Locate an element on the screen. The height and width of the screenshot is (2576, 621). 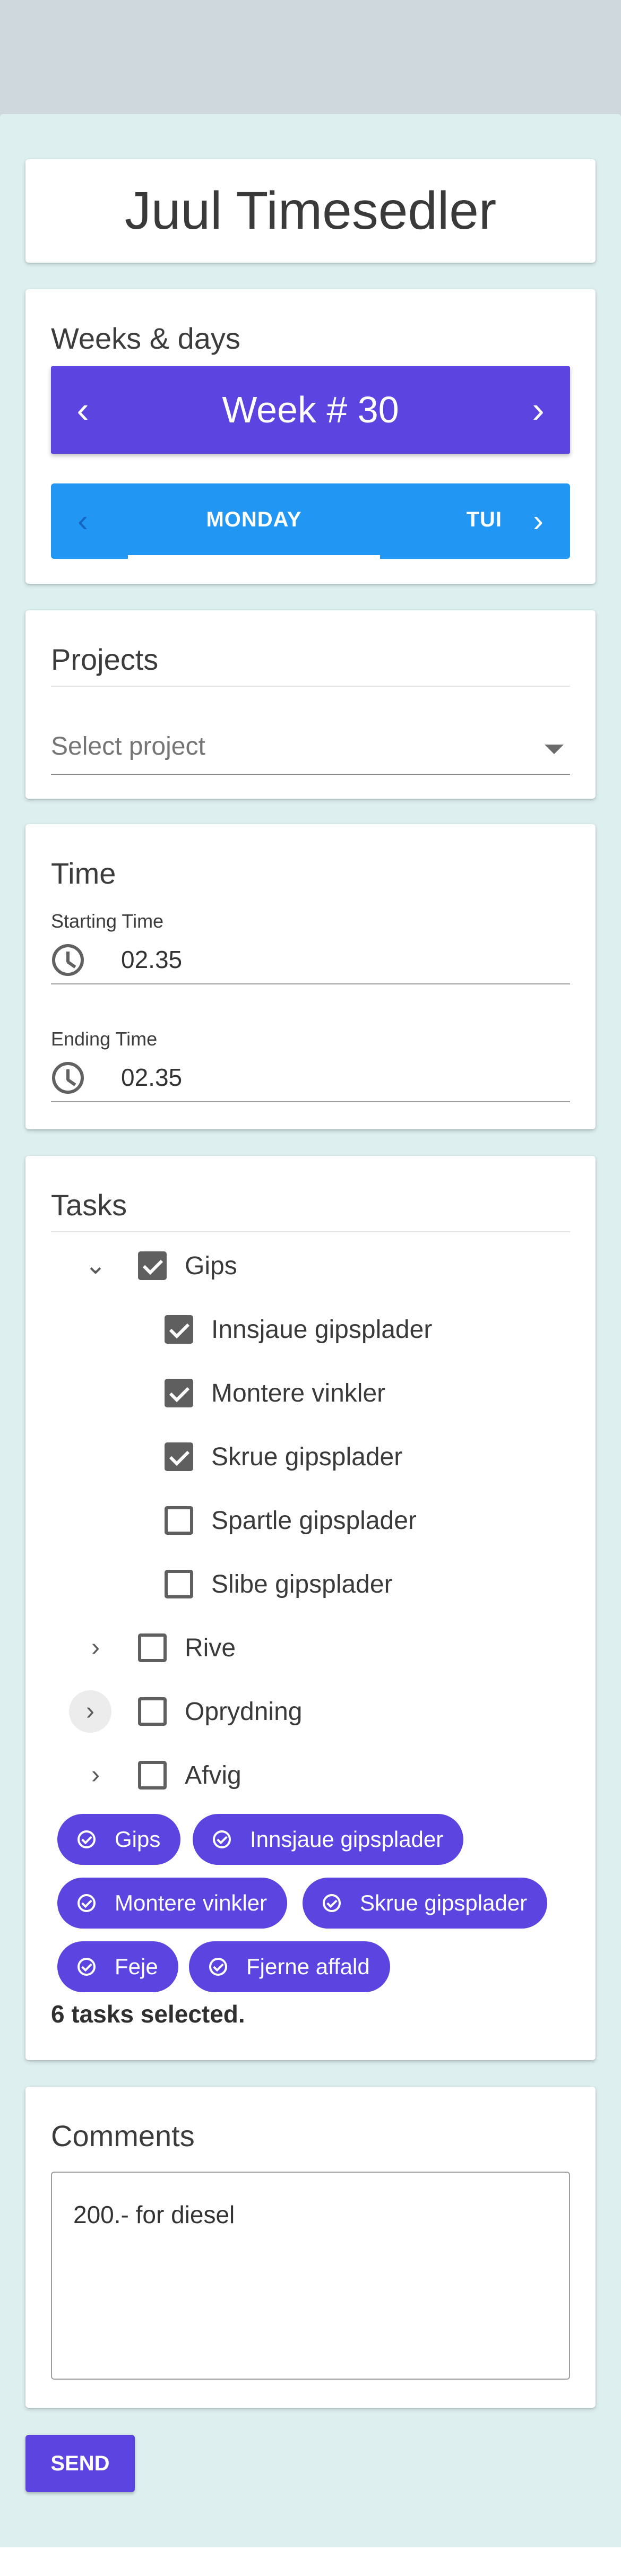
task-chip: Skrue gipsplader is located at coordinates (425, 1903).